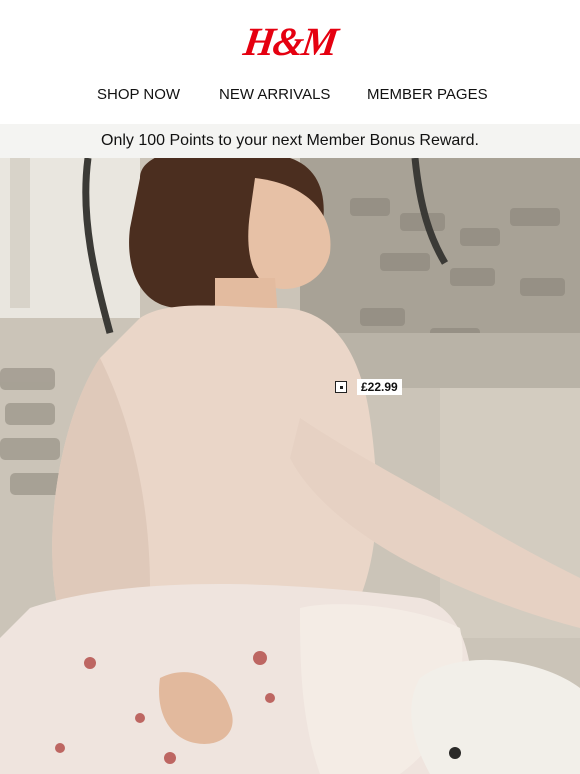 Image resolution: width=580 pixels, height=774 pixels. What do you see at coordinates (274, 94) in the screenshot?
I see `nav-new-arrivals: NEW ARRIVALS` at bounding box center [274, 94].